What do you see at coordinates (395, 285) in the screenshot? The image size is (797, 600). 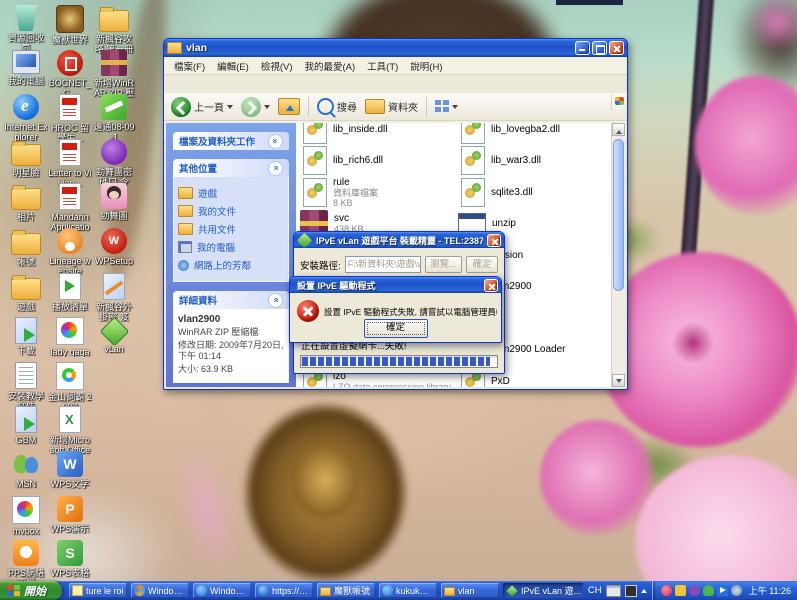 I see `error-titlebar: 設置 IPvE 驅動程式` at bounding box center [395, 285].